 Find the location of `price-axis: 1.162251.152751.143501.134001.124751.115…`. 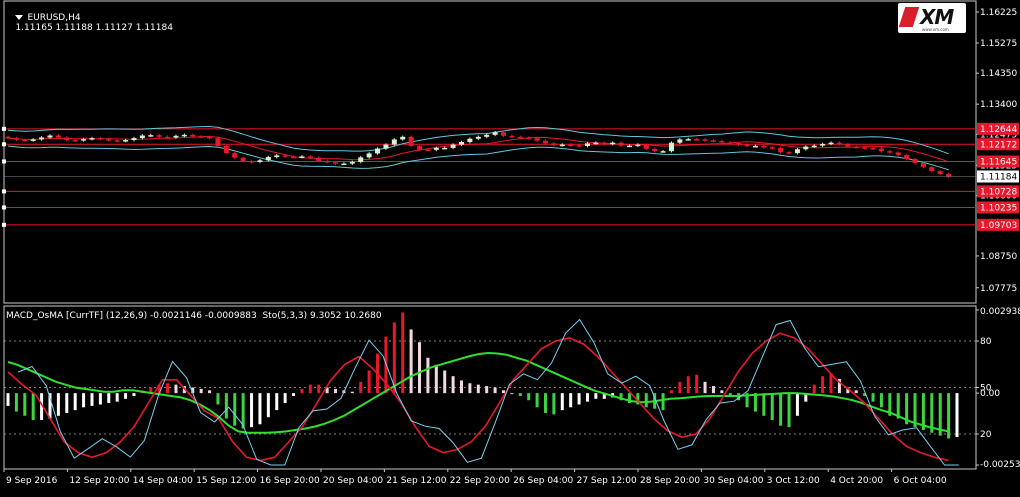

price-axis: 1.162251.152751.143501.134001.124751.115… is located at coordinates (998, 239).